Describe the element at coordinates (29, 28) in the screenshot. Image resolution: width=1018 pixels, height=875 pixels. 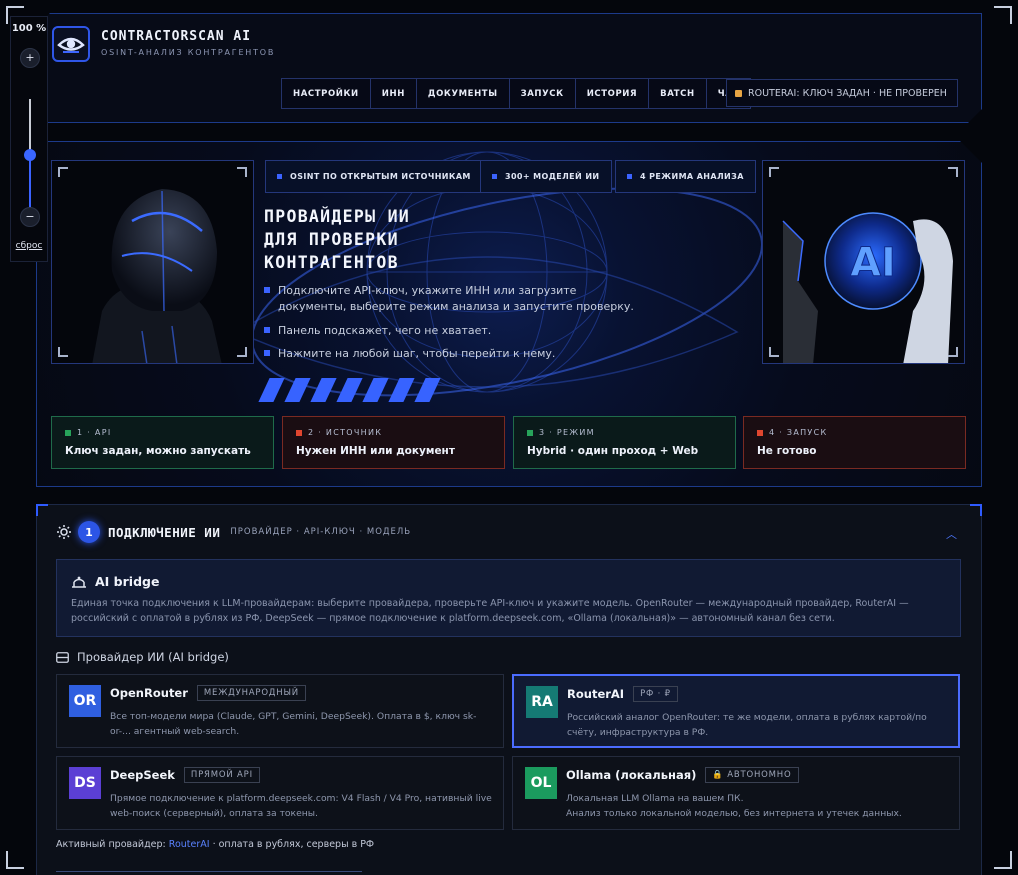
I see `zoom-level: 100 %` at that location.